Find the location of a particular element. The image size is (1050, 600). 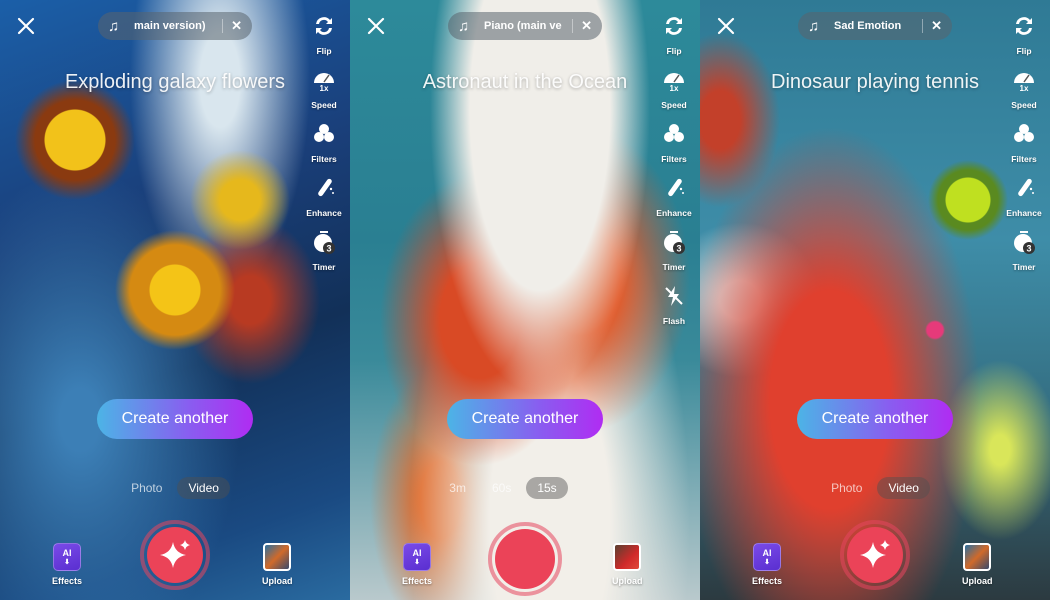

divider is located at coordinates (573, 26).